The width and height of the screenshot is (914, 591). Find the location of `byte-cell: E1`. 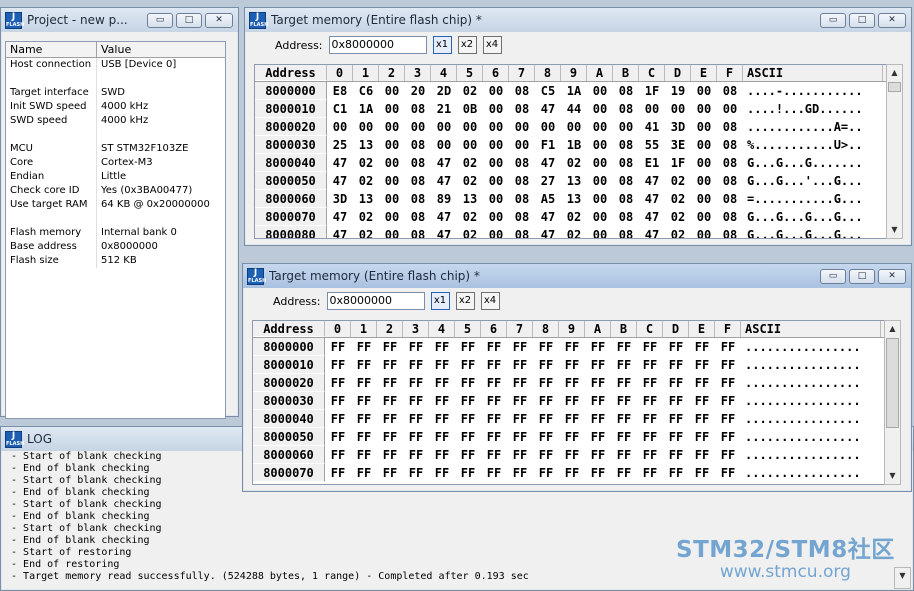

byte-cell: E1 is located at coordinates (652, 163).